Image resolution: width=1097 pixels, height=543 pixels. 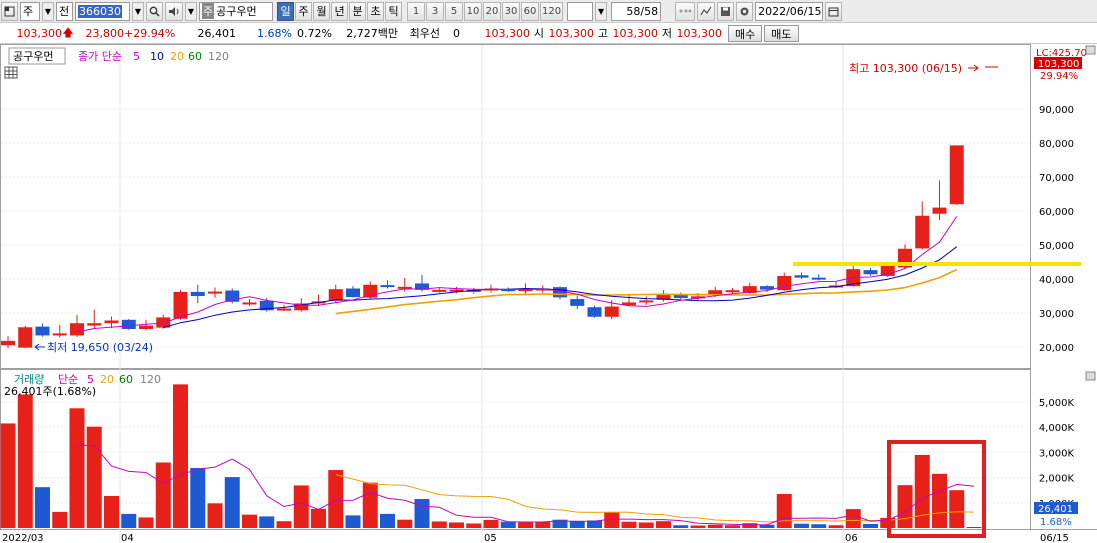 I want to click on date-input: 2022/06/15, so click(x=789, y=11).